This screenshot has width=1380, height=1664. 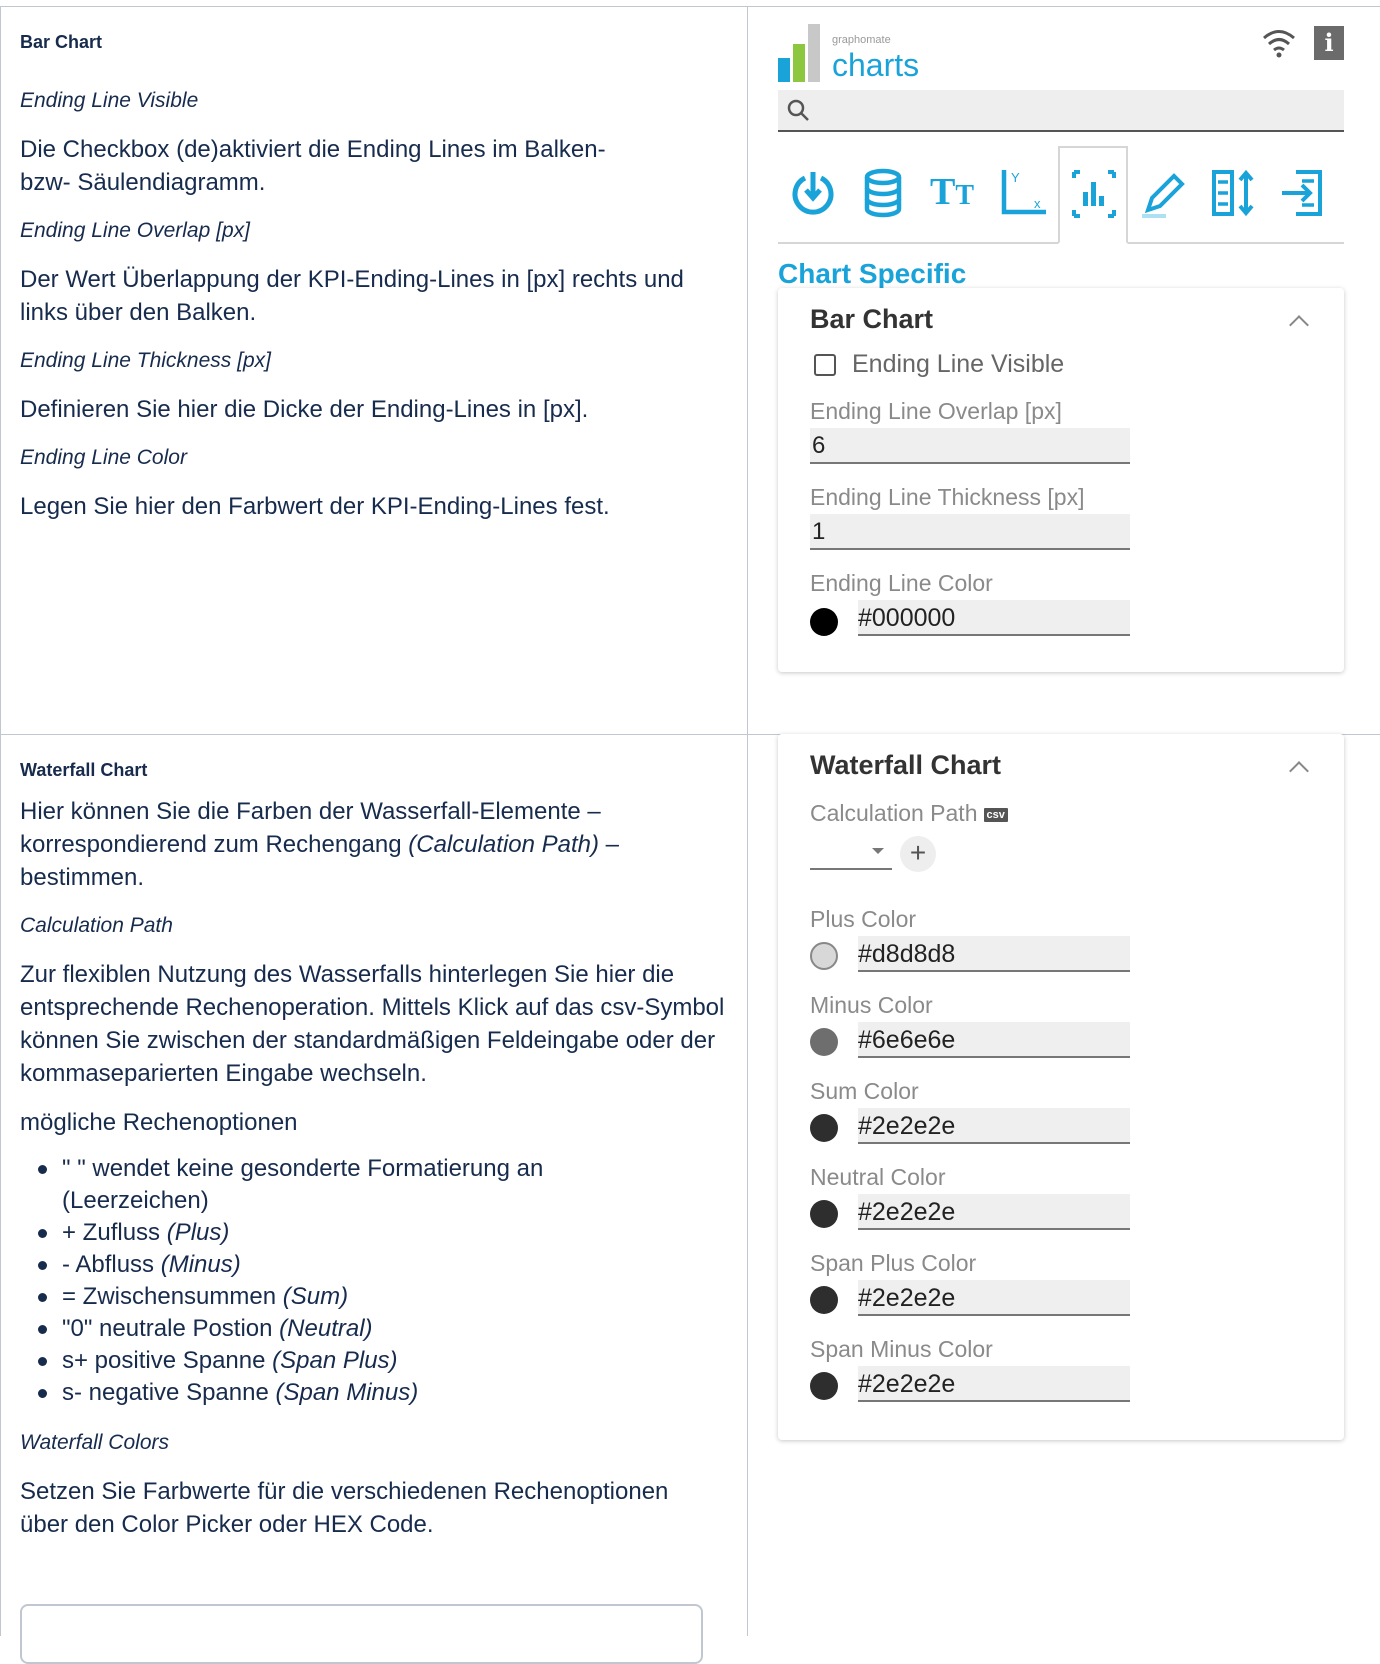 I want to click on list-item: "0" neutrale Postion (Neutral), so click(x=330, y=1329).